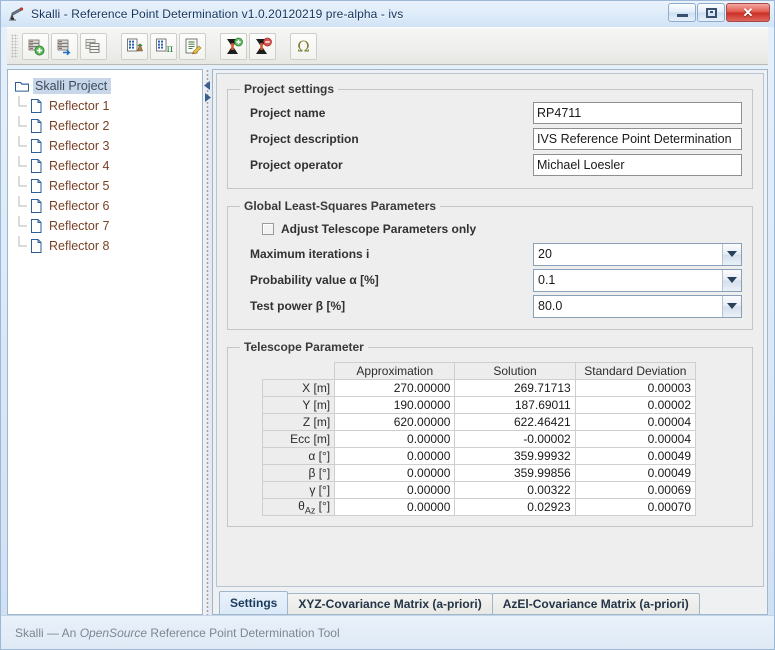 This screenshot has width=775, height=650. What do you see at coordinates (635, 388) in the screenshot?
I see `table-cell: 0.00003` at bounding box center [635, 388].